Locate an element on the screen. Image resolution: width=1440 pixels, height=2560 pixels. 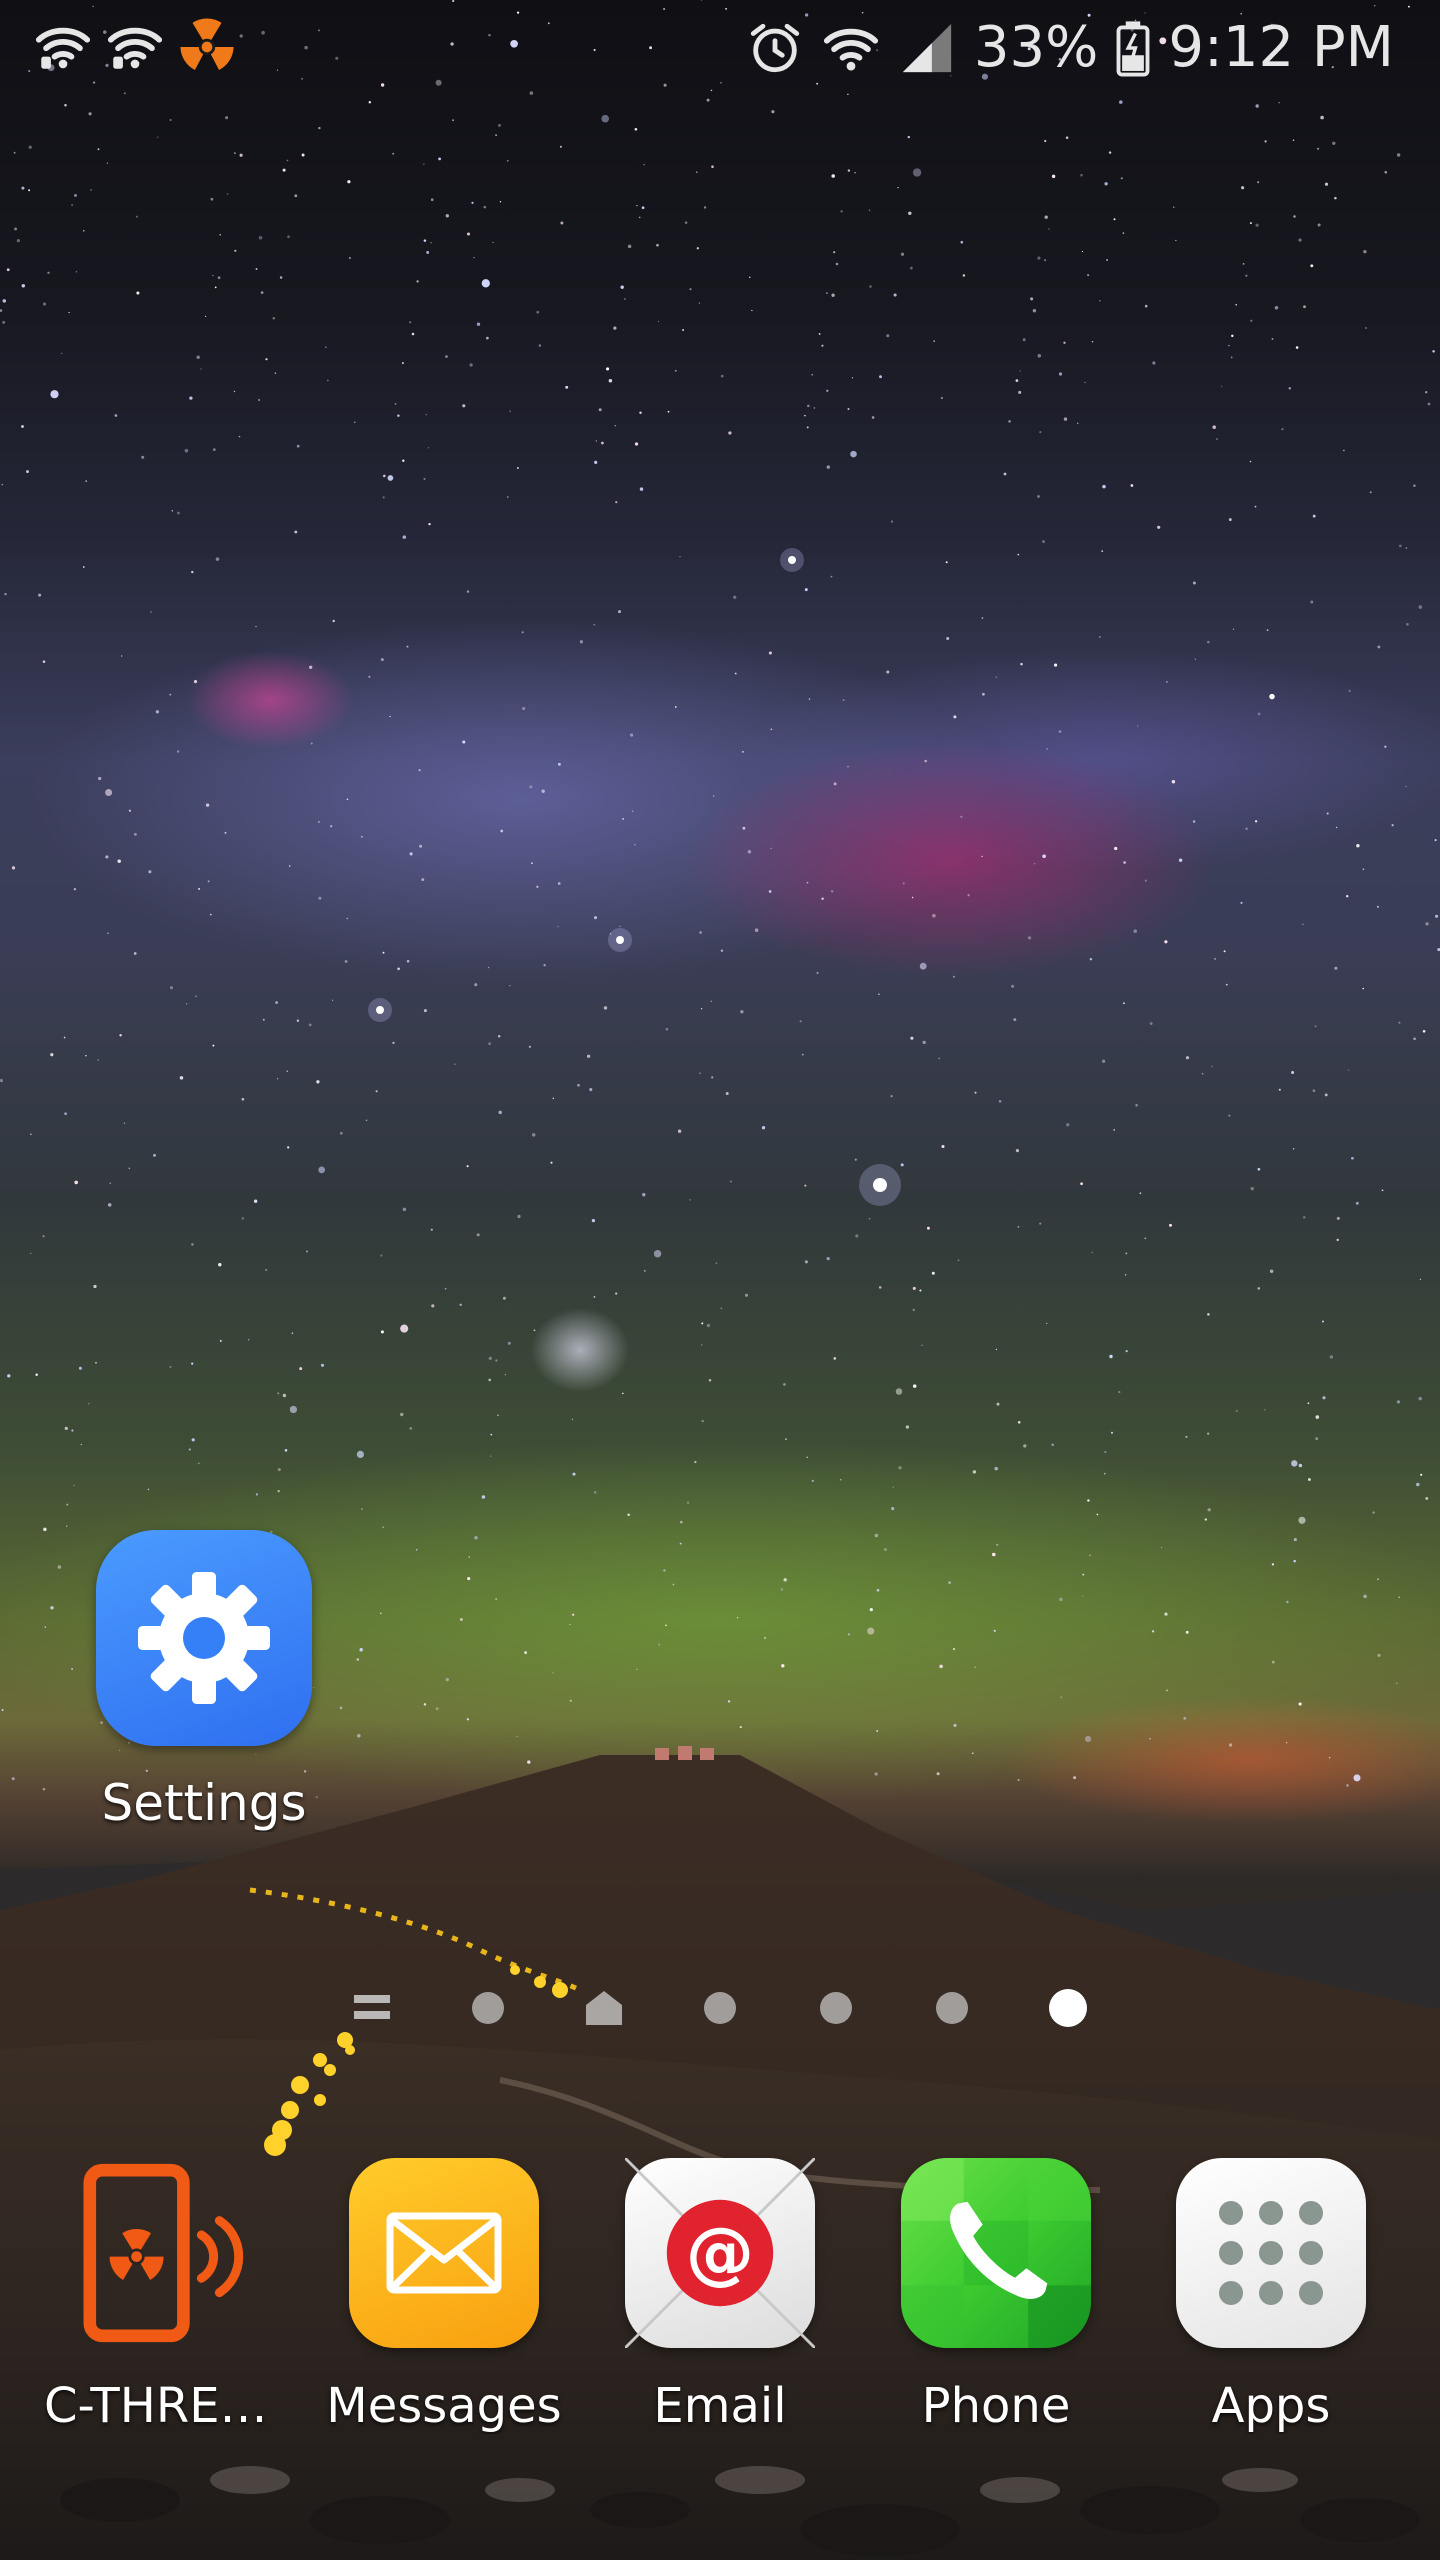
system-status-icons: 33% 9:12 PM is located at coordinates (1070, 48).